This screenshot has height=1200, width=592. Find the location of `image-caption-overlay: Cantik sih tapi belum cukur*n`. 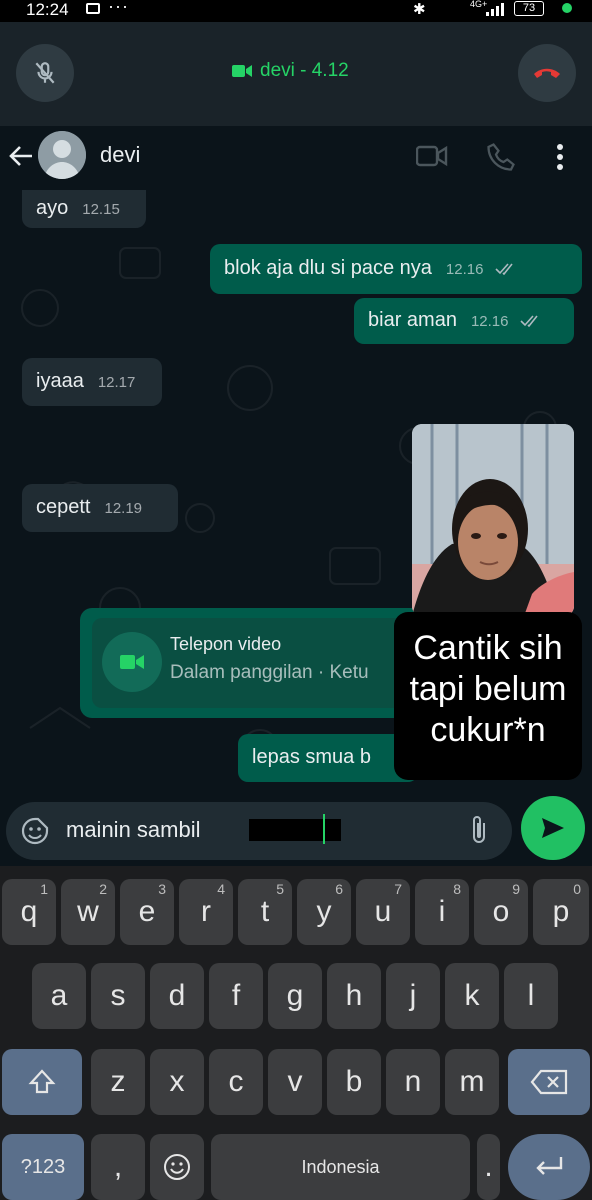

image-caption-overlay: Cantik sih tapi belum cukur*n is located at coordinates (488, 696).